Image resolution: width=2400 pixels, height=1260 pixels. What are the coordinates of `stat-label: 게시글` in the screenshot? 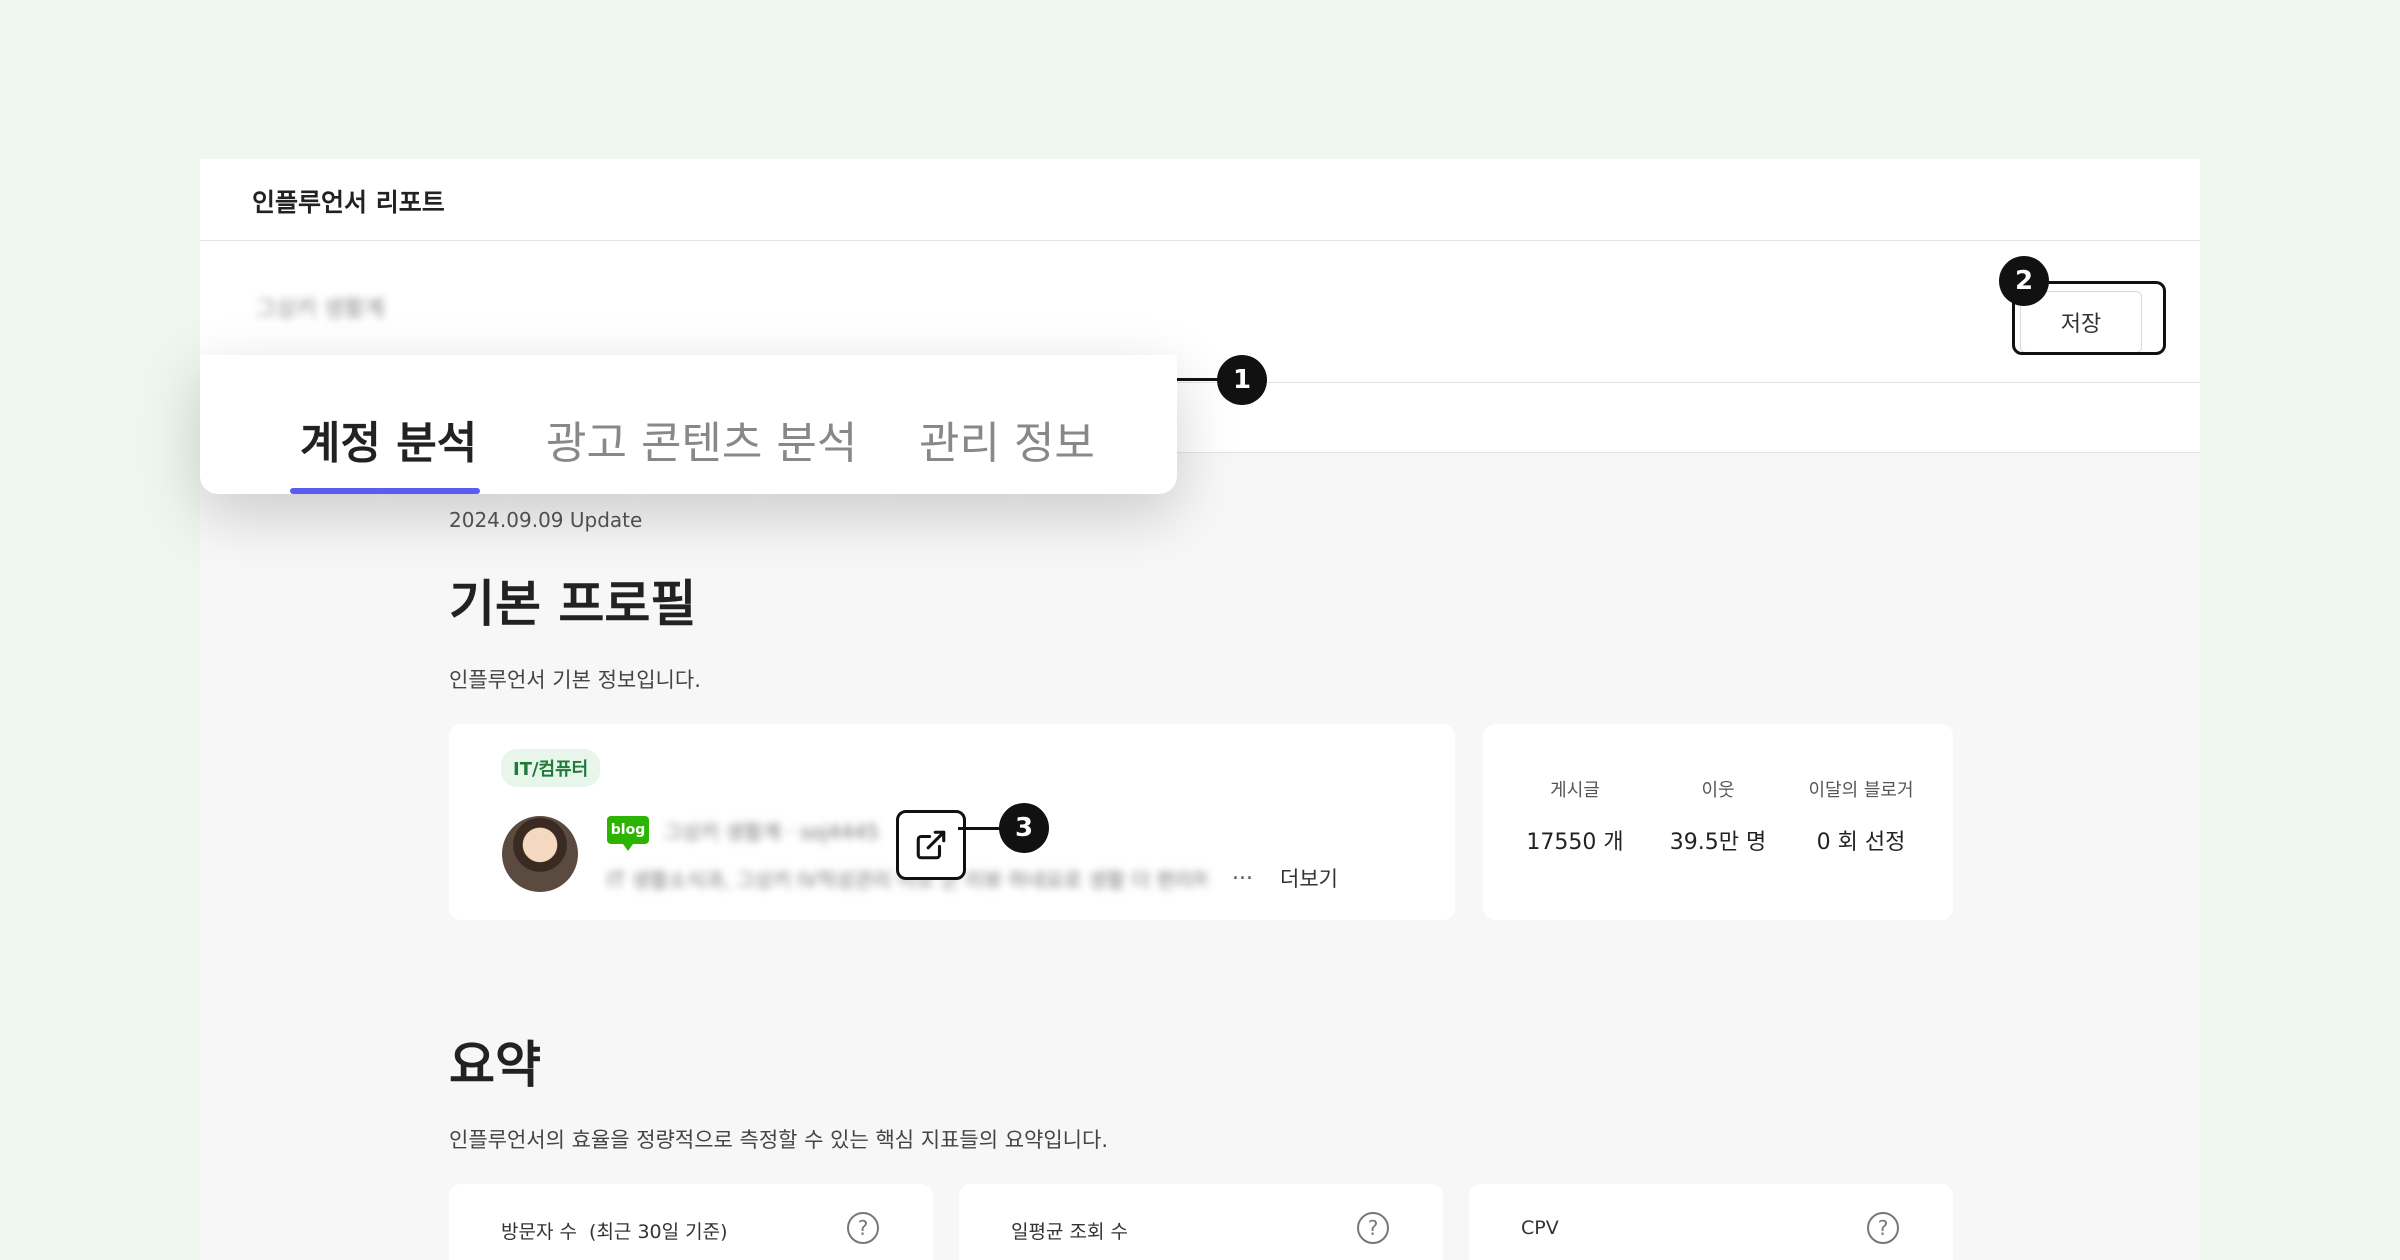 It's located at (1575, 790).